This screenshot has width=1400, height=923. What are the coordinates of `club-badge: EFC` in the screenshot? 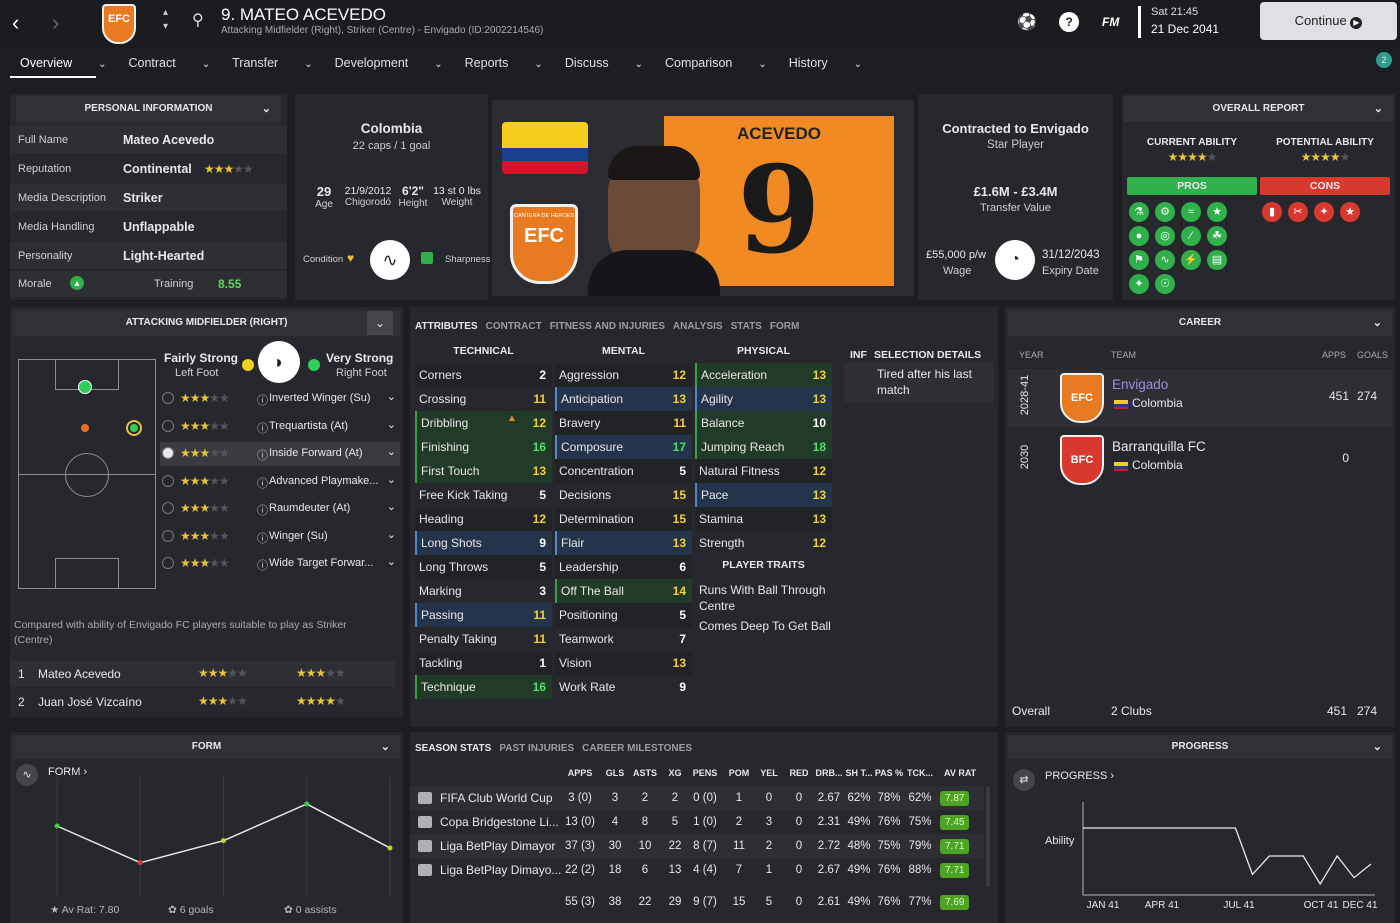 It's located at (1082, 398).